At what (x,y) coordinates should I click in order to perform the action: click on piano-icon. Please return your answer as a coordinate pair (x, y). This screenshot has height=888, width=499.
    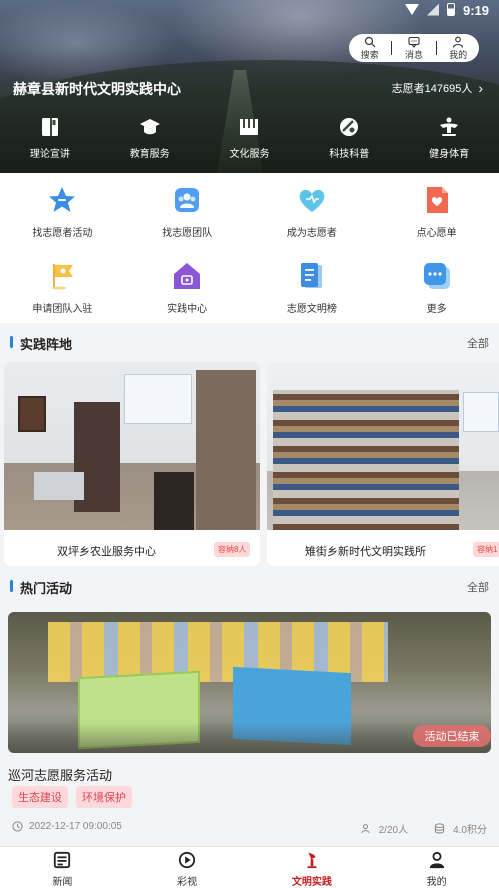
    Looking at the image, I should click on (249, 127).